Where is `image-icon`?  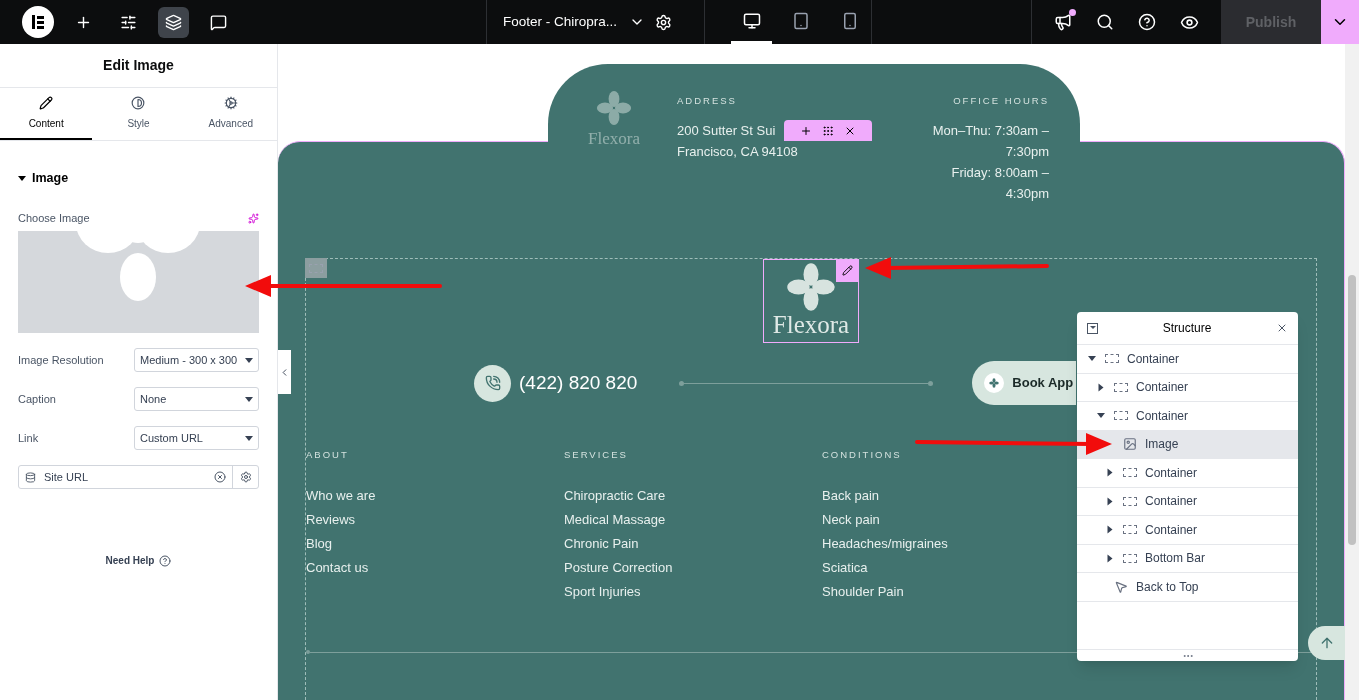
image-icon is located at coordinates (1130, 444).